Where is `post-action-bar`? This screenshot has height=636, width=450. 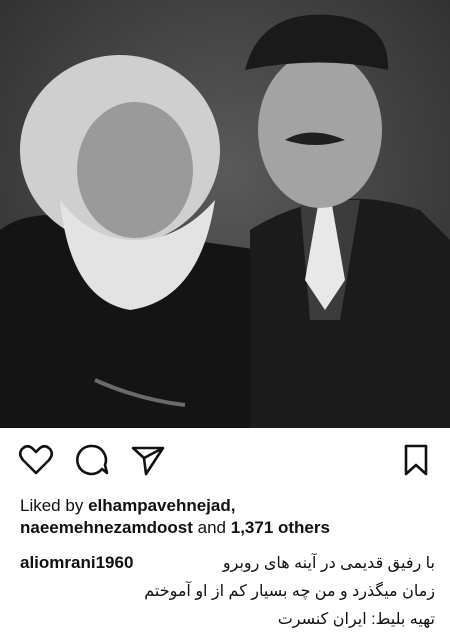 post-action-bar is located at coordinates (225, 462).